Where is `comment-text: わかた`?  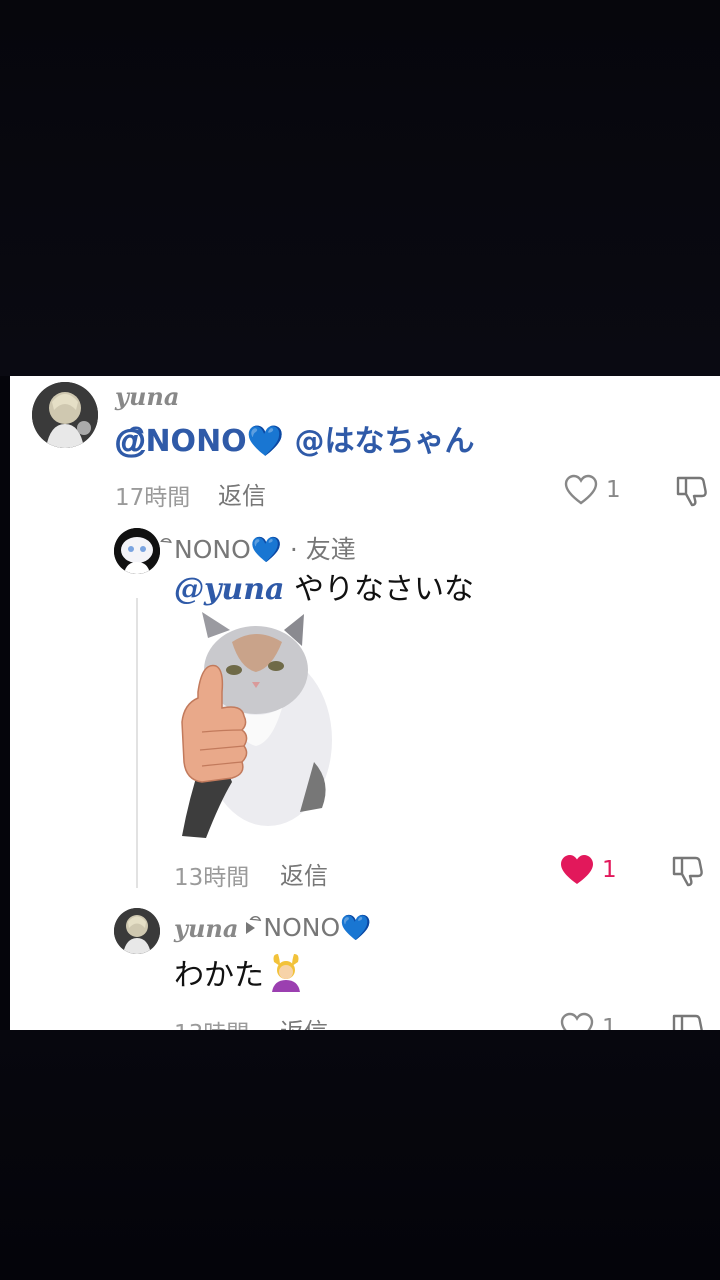 comment-text: わかた is located at coordinates (240, 972).